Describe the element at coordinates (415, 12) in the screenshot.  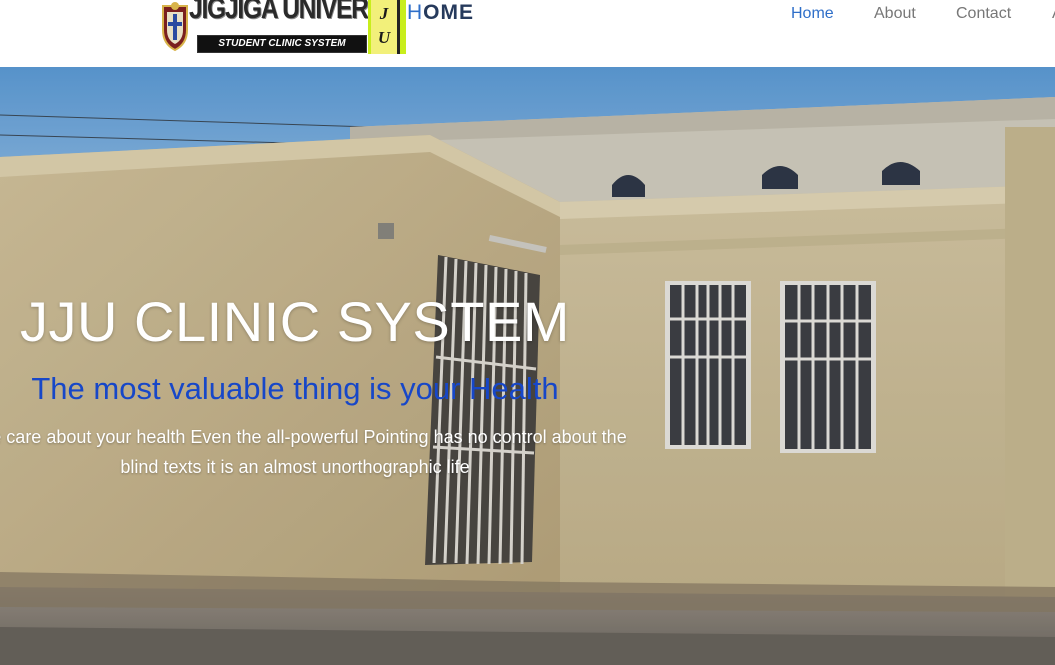
I see `page-title-first-letter: H` at that location.